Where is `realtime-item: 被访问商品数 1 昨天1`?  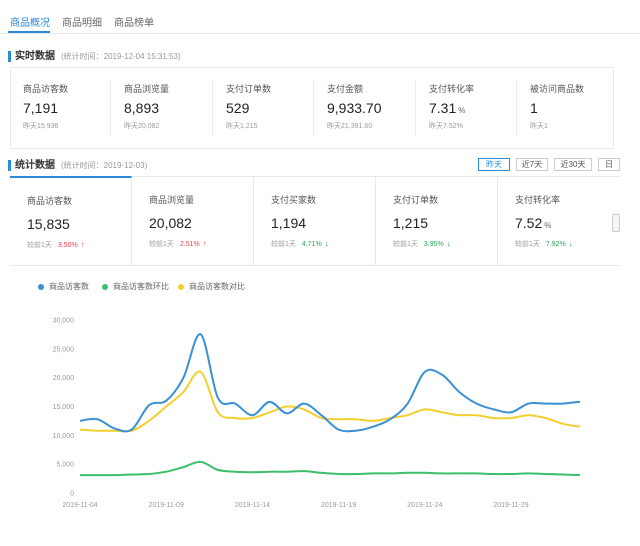
realtime-item: 被访问商品数 1 昨天1 is located at coordinates (568, 108).